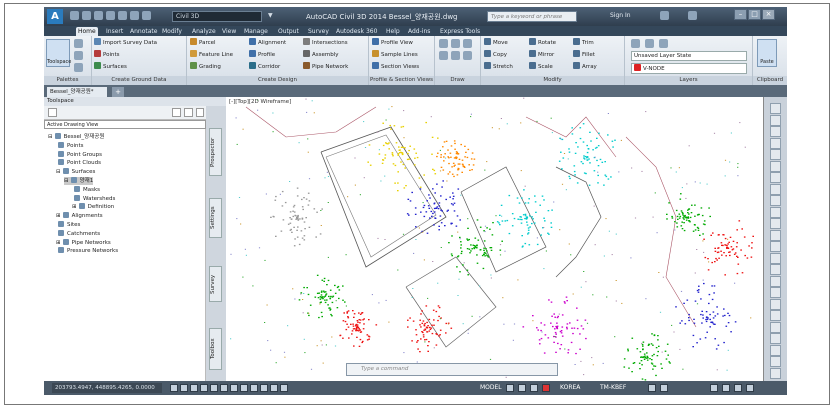 The image size is (835, 409). I want to click on surfaces-button: Surfaces, so click(110, 66).